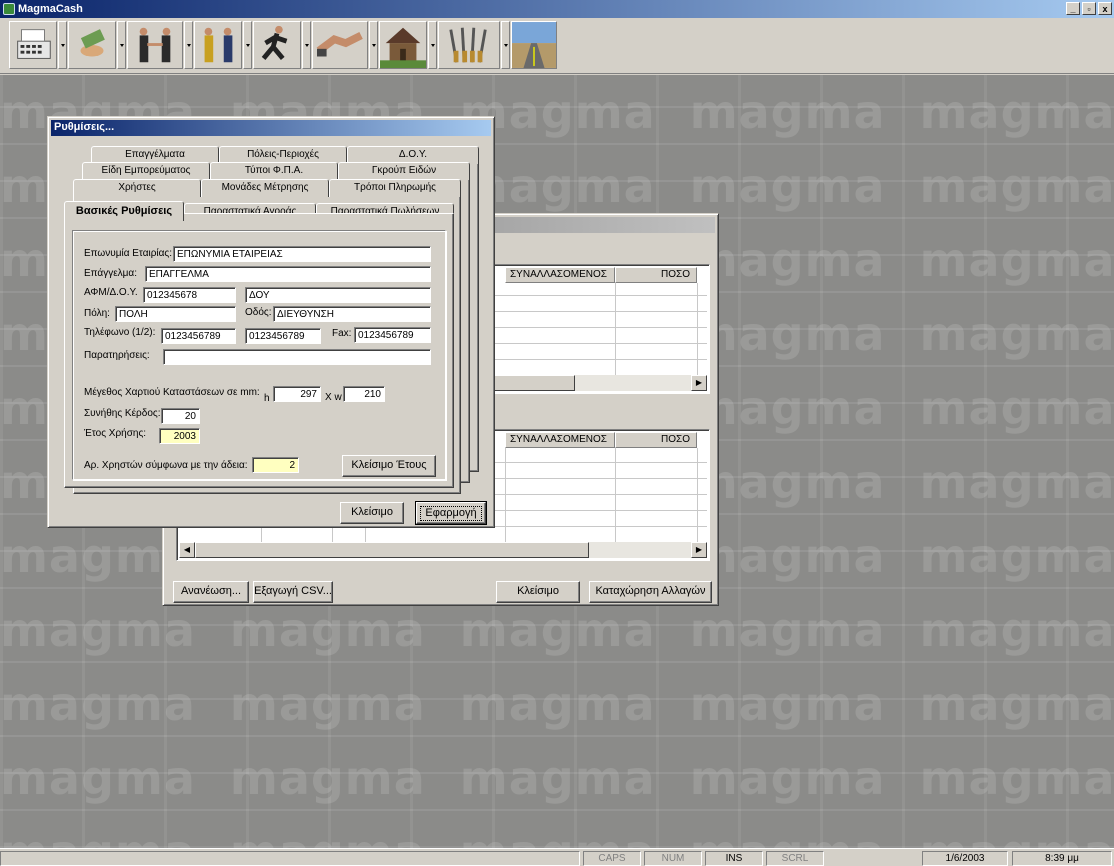  I want to click on money-dropdown, so click(121, 45).